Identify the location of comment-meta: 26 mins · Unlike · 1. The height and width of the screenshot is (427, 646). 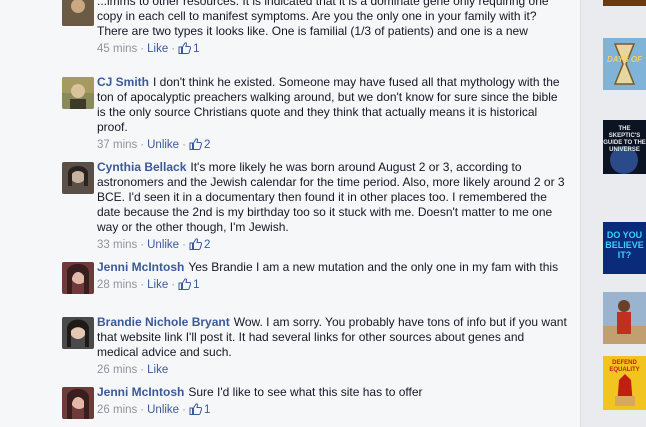
(154, 409).